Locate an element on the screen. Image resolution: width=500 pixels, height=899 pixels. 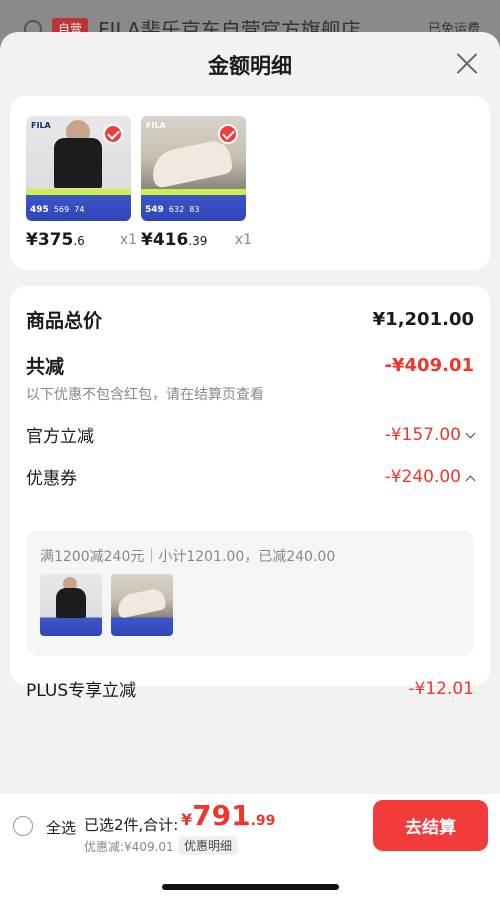
total-label: 商品总价 is located at coordinates (64, 321).